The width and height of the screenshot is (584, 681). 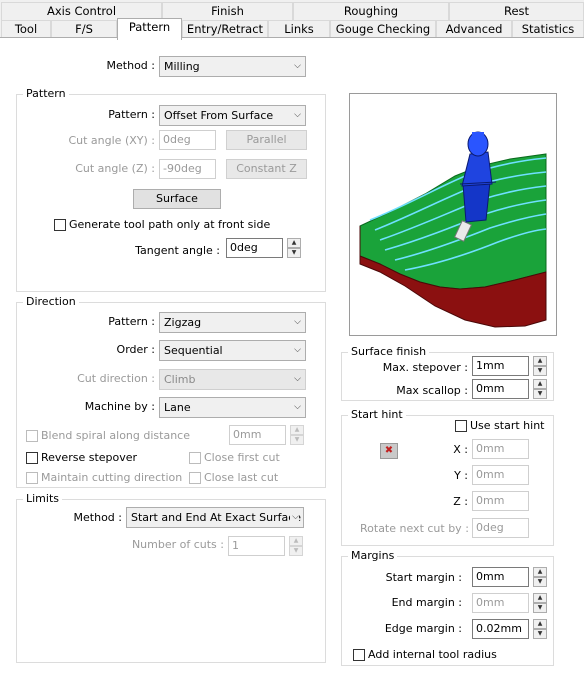 I want to click on method-label: Method :, so click(x=130, y=65).